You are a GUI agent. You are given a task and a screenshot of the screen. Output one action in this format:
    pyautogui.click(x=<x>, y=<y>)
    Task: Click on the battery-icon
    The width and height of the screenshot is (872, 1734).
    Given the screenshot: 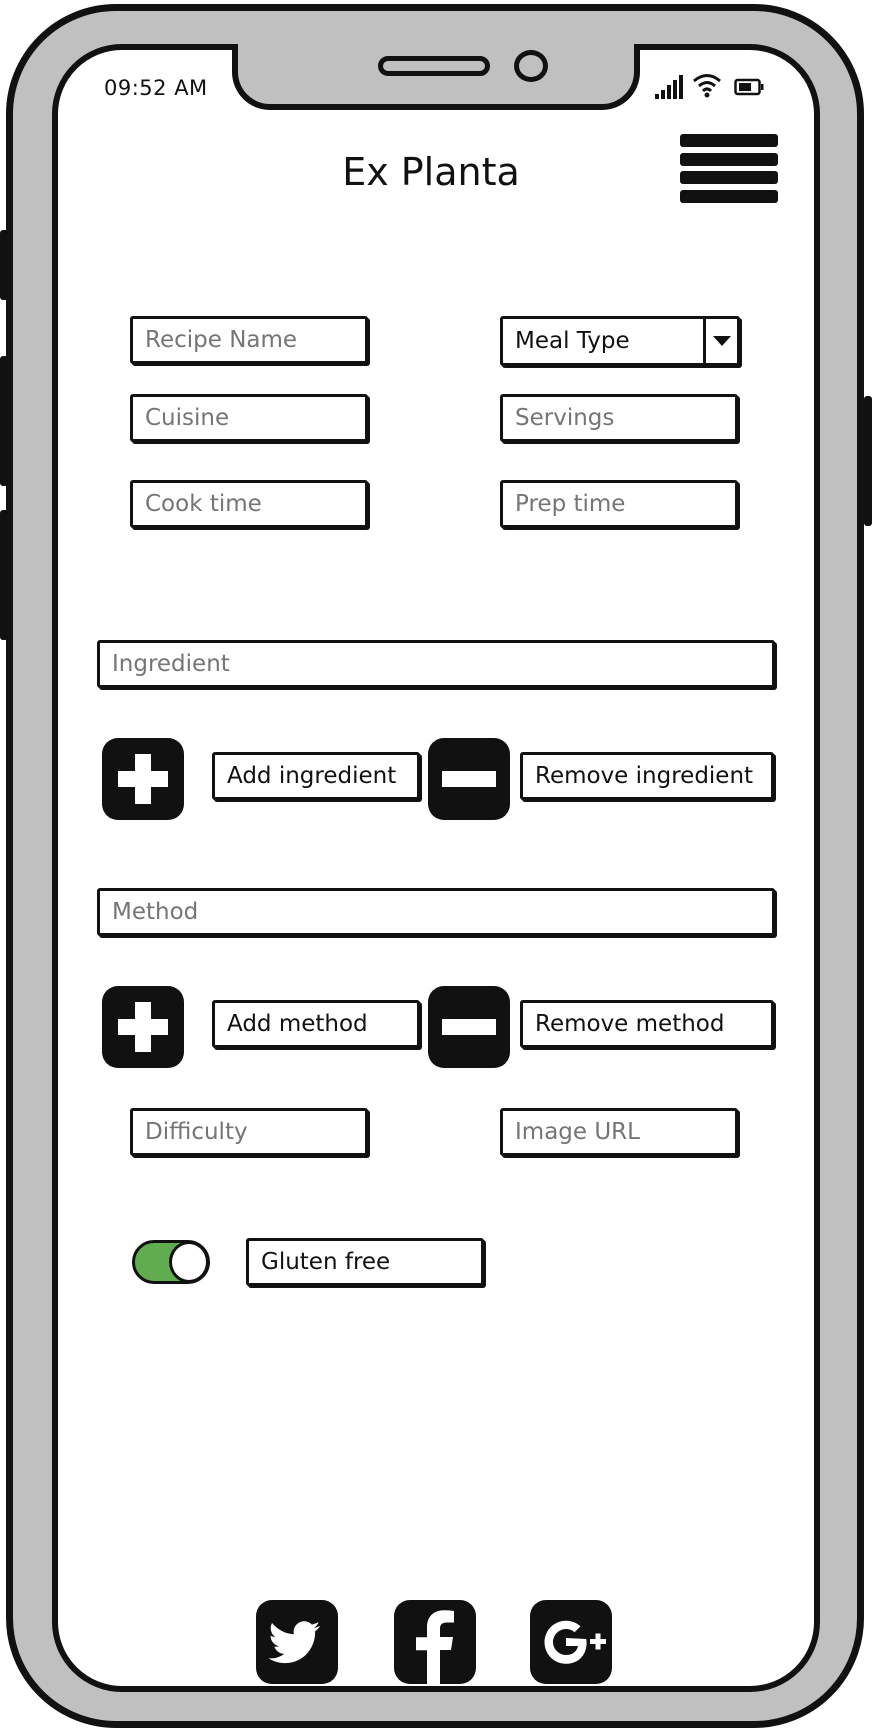 What is the action you would take?
    pyautogui.click(x=749, y=87)
    